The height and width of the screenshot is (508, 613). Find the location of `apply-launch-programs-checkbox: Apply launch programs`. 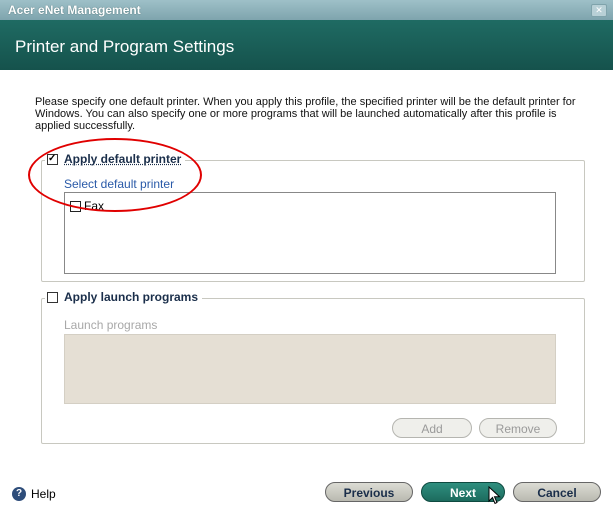

apply-launch-programs-checkbox: Apply launch programs is located at coordinates (124, 297).